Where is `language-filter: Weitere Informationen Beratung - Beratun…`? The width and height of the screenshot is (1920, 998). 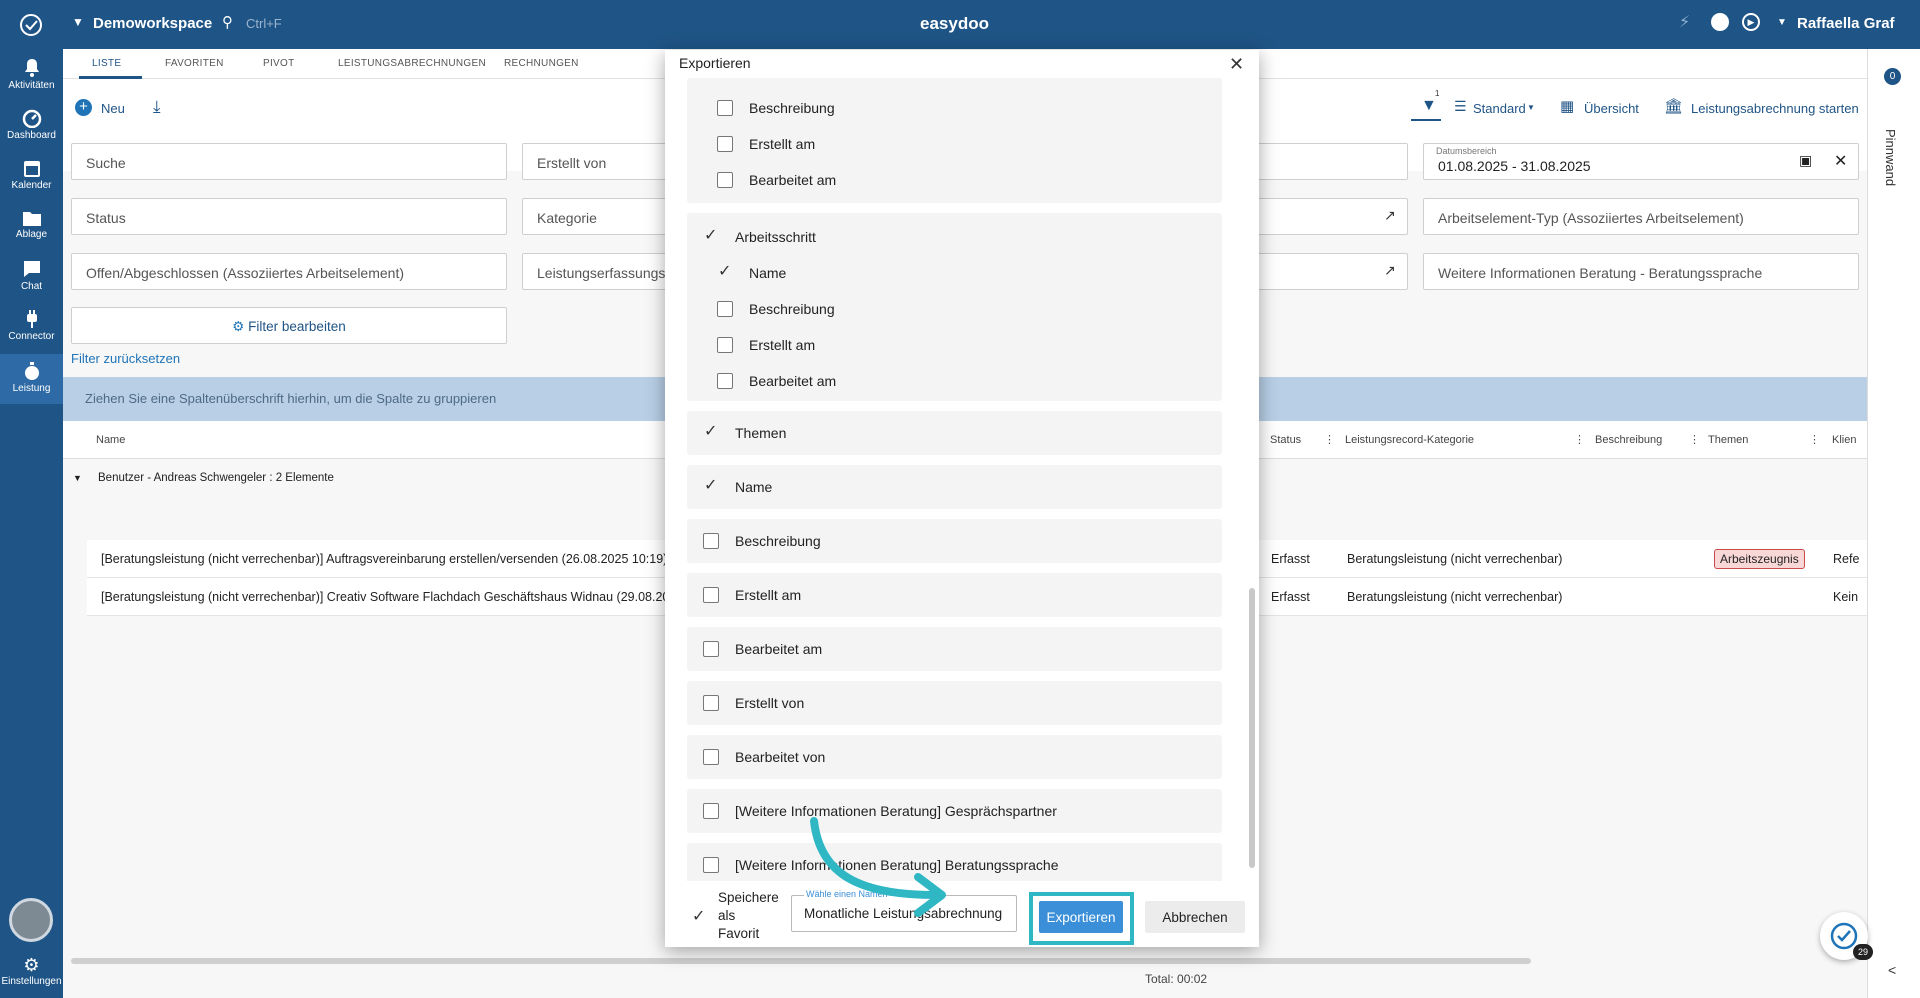
language-filter: Weitere Informationen Beratung - Beratun… is located at coordinates (1641, 271).